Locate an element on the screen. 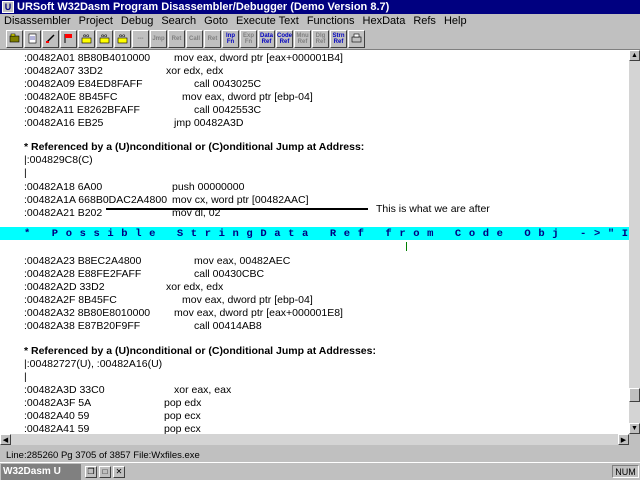 The image size is (640, 480). dialog-refs-button: Dlg Ref is located at coordinates (320, 38).